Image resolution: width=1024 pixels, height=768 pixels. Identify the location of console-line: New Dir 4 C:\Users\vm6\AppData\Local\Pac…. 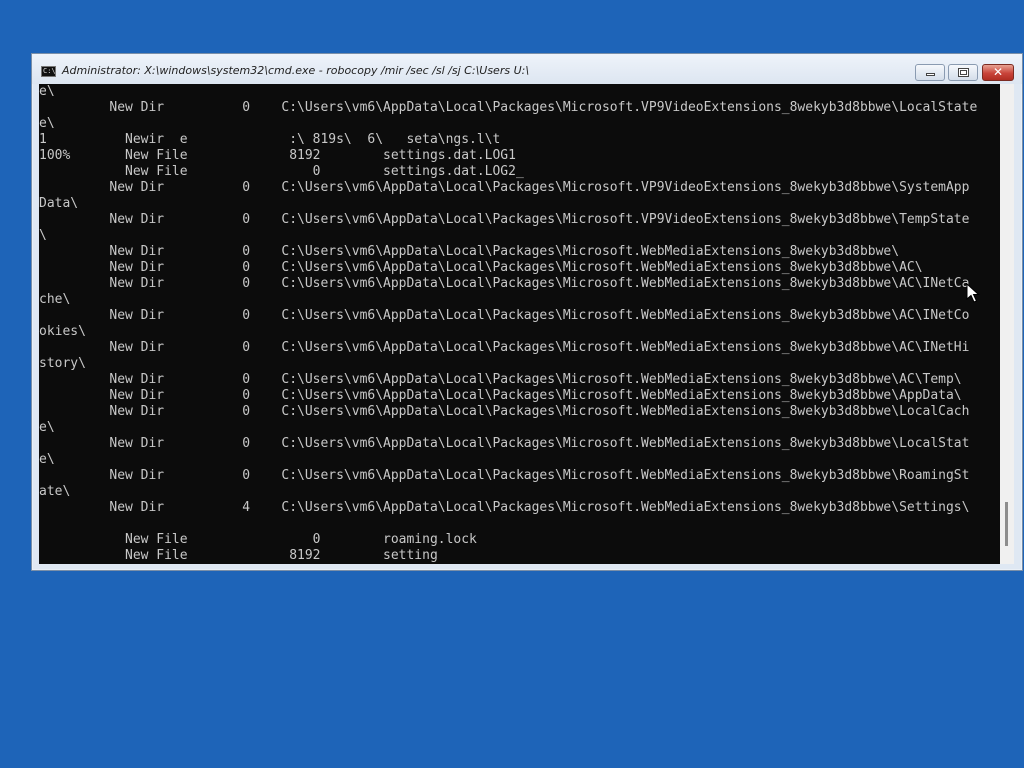
(504, 507).